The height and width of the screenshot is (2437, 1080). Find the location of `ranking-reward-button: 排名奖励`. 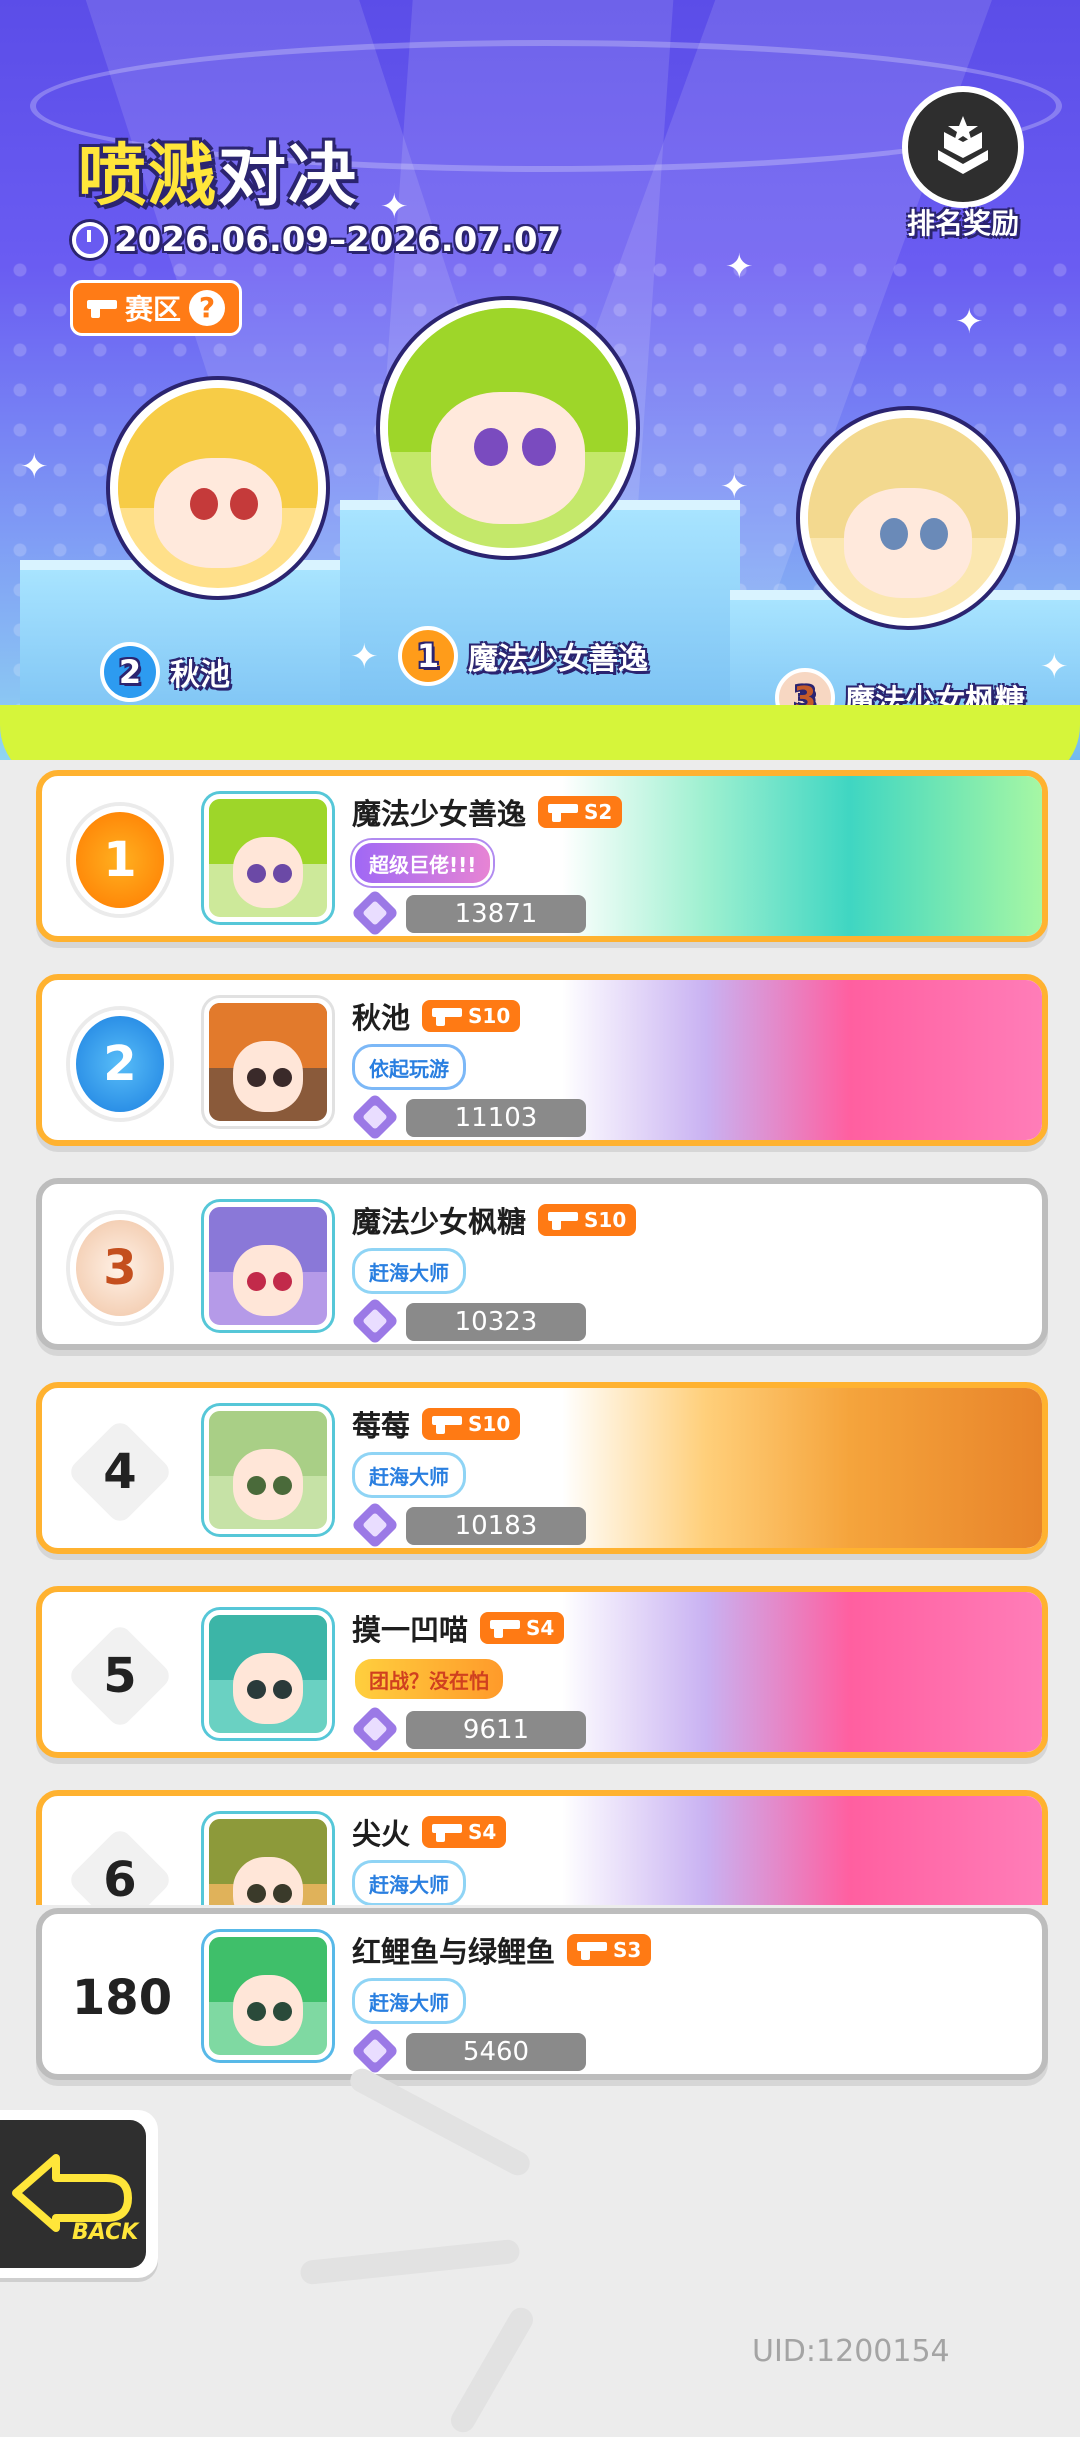

ranking-reward-button: 排名奖励 is located at coordinates (963, 163).